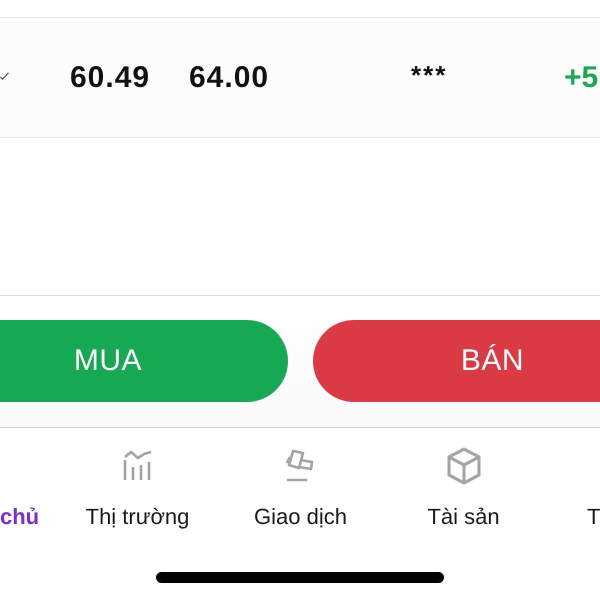  Describe the element at coordinates (138, 466) in the screenshot. I see `chart-icon` at that location.